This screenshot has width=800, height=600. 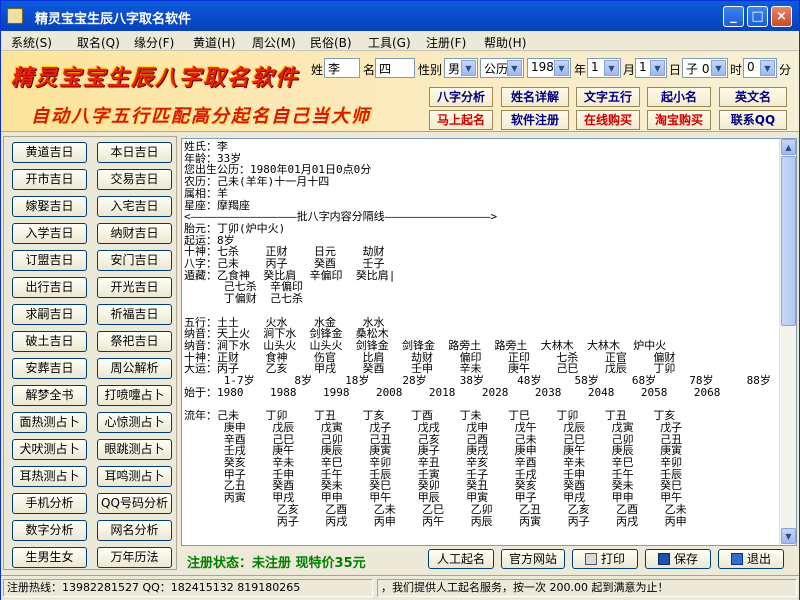 I want to click on shengnan-button: 生男生女, so click(x=49, y=557).